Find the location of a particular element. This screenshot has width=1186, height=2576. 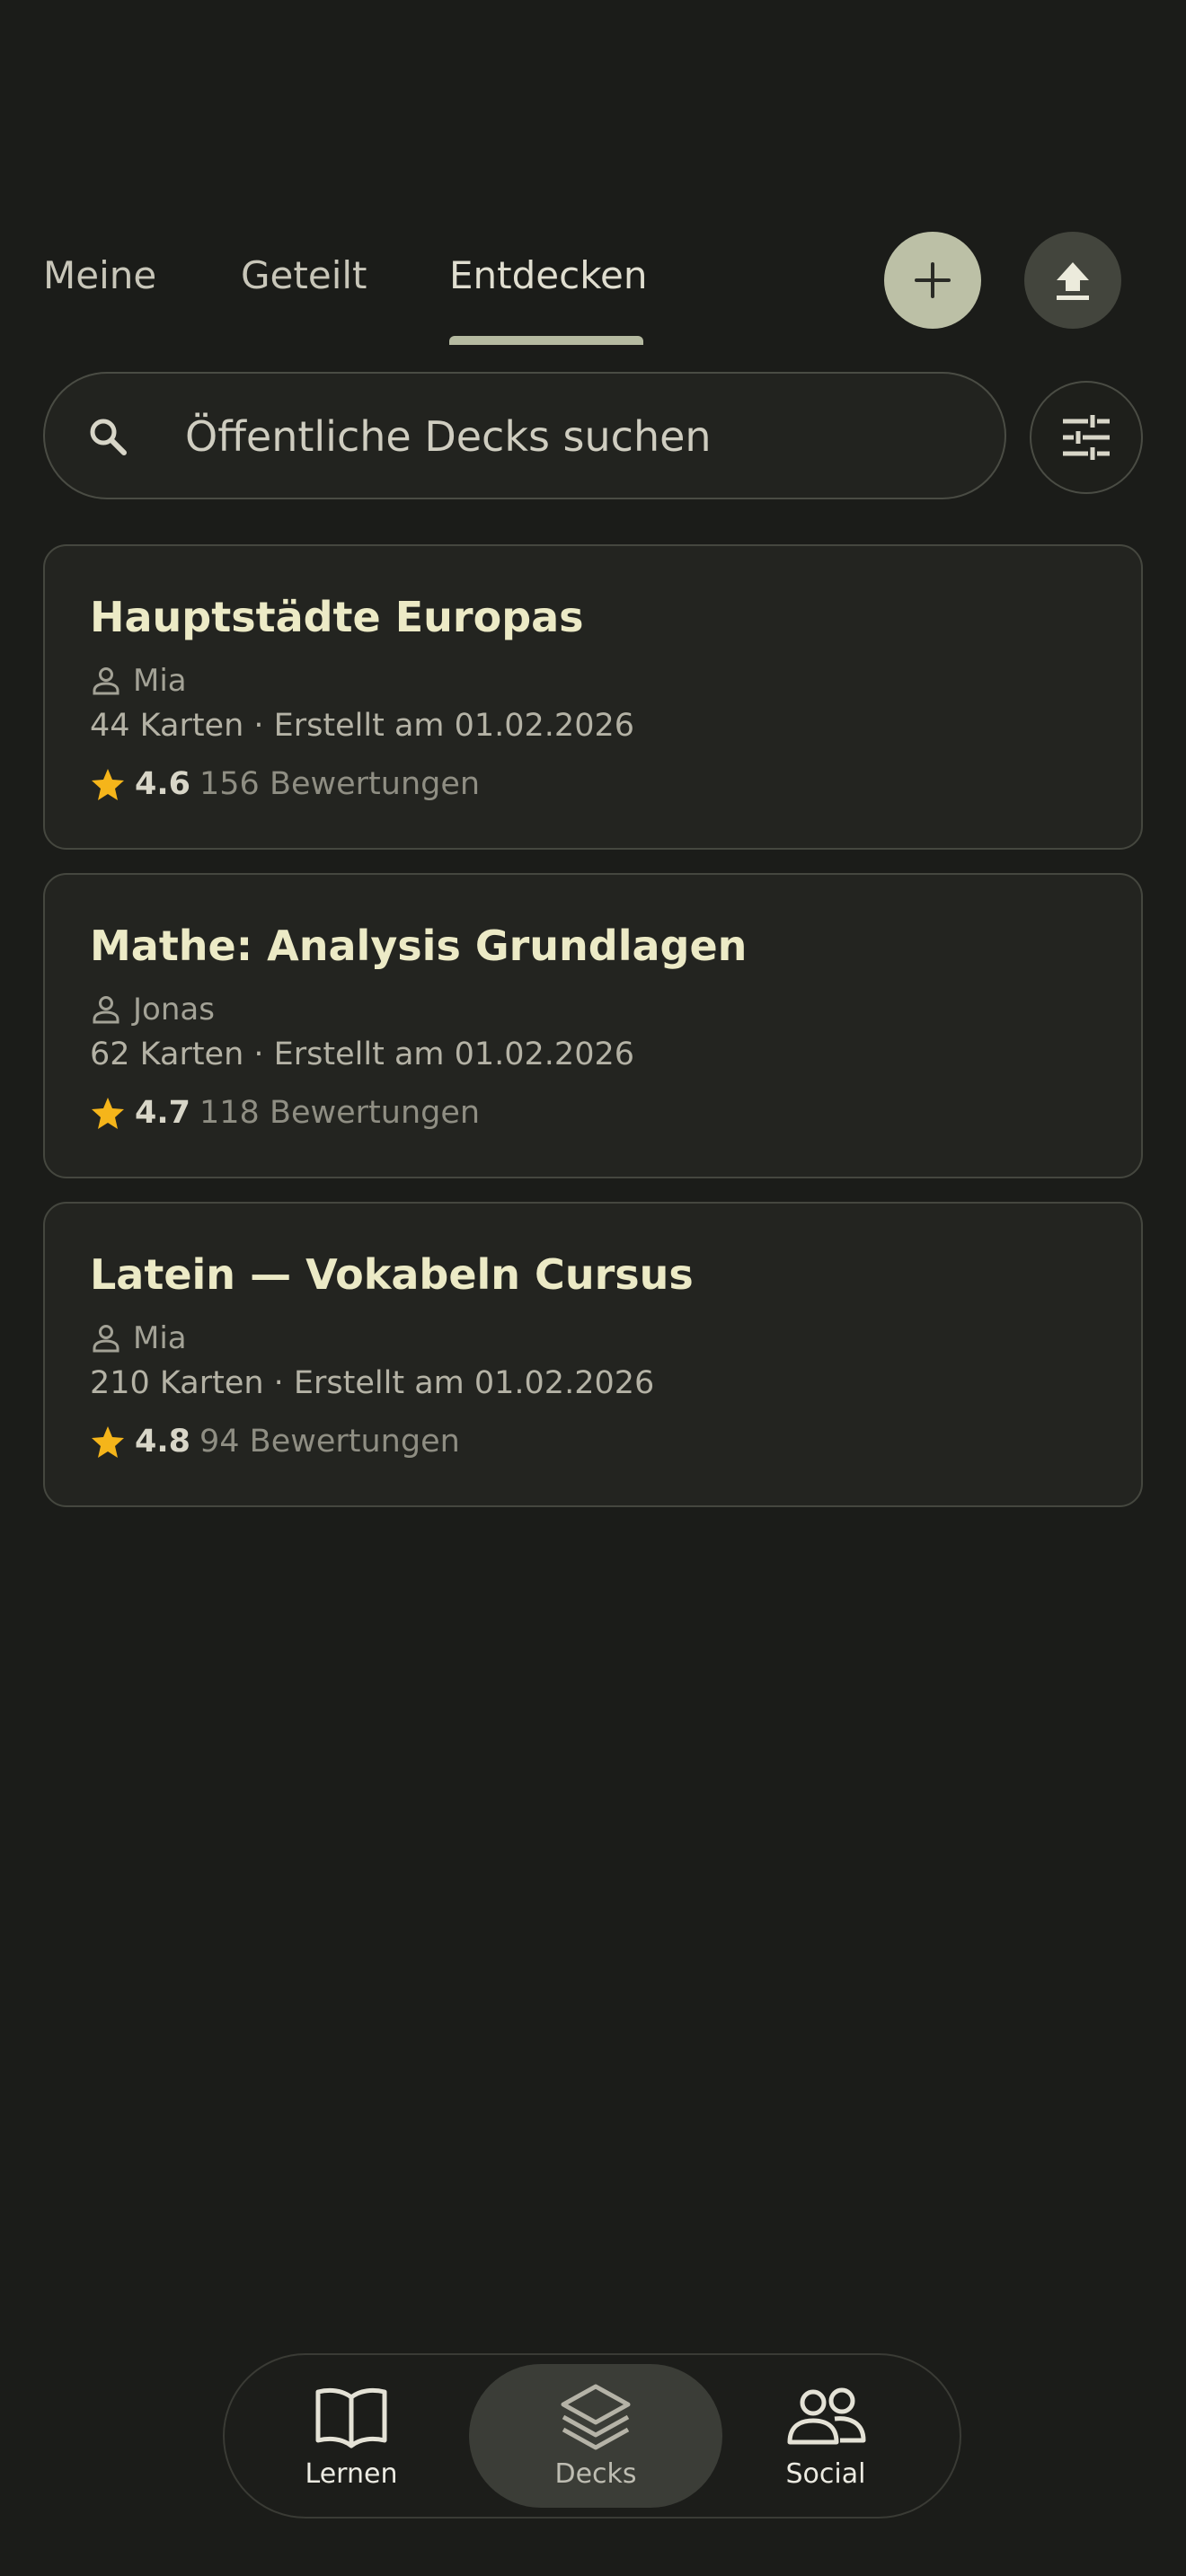

tune-sliders-icon is located at coordinates (1086, 437).